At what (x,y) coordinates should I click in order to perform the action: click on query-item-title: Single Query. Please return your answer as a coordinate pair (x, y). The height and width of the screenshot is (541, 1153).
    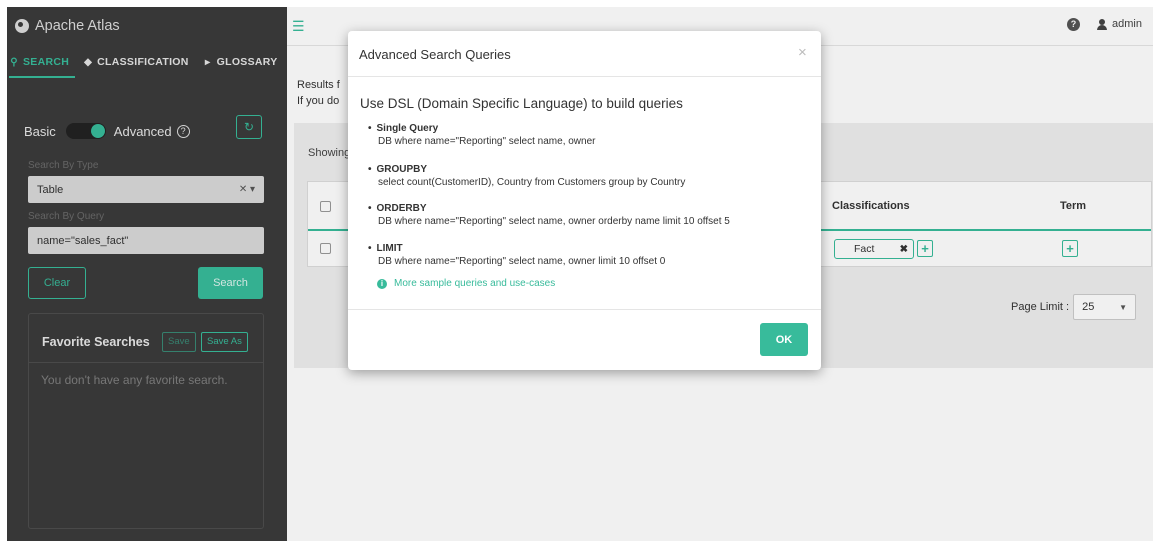
    Looking at the image, I should click on (486, 128).